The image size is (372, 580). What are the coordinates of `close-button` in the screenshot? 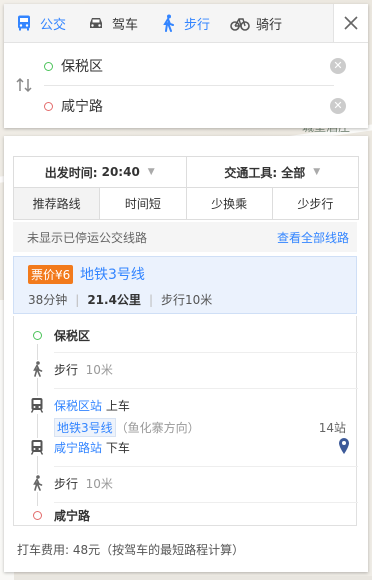 It's located at (350, 23).